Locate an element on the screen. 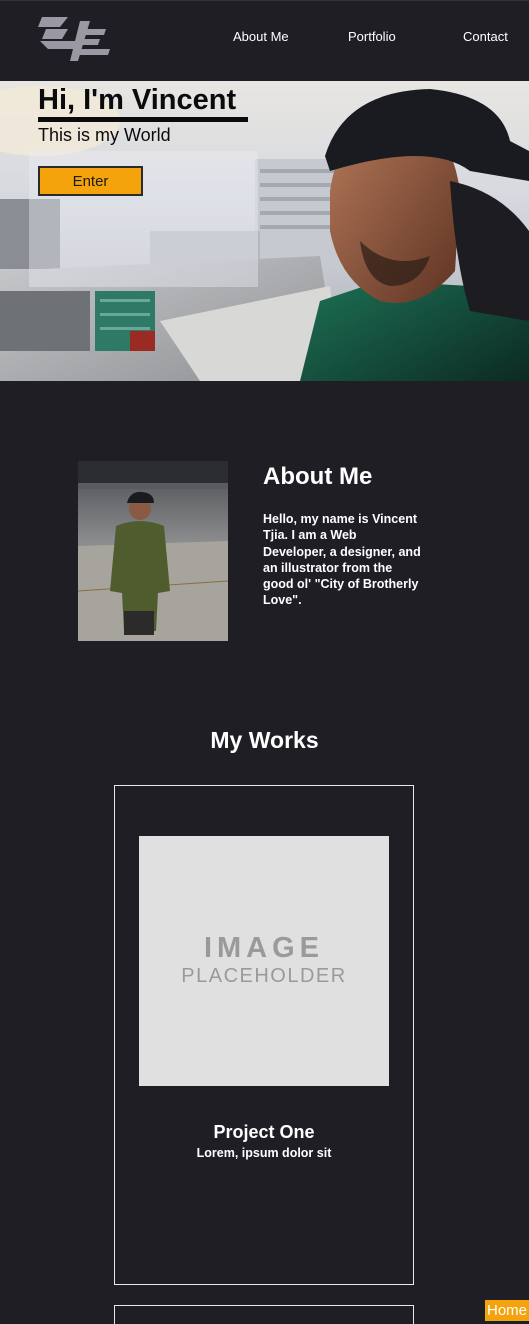  nav-link-about-me: About Me is located at coordinates (261, 37).